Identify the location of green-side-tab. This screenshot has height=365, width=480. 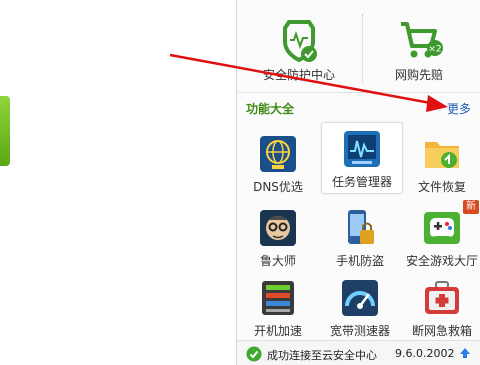
(5, 131).